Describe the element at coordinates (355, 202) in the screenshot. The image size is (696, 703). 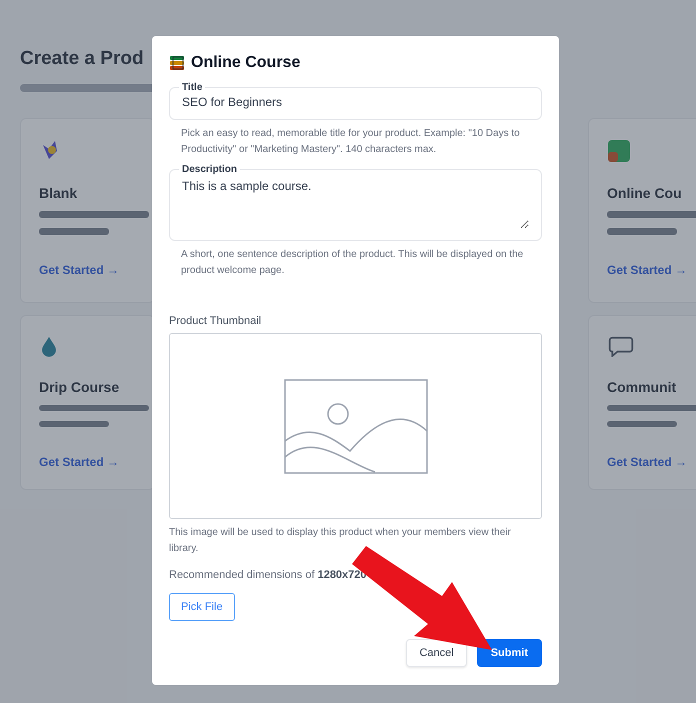
I see `description-field: Description This is a sample course.` at that location.